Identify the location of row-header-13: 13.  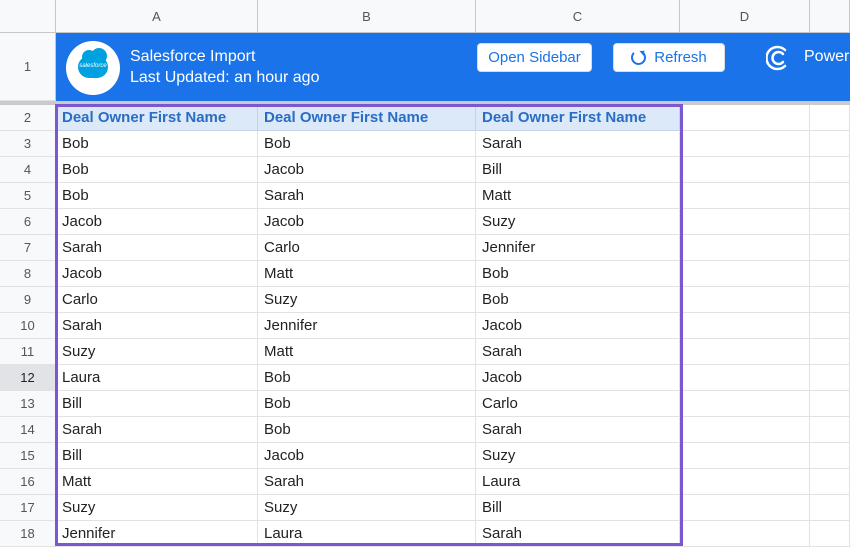
(28, 404).